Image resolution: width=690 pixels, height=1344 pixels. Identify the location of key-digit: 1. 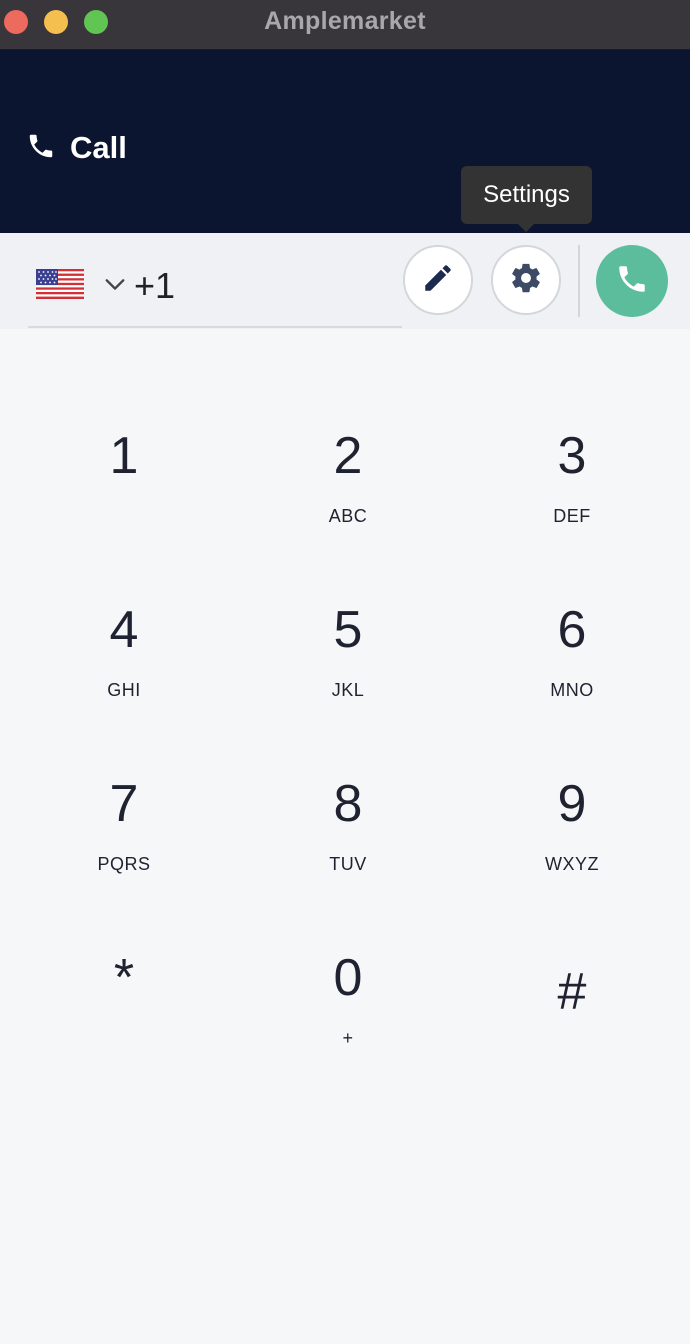
(124, 456).